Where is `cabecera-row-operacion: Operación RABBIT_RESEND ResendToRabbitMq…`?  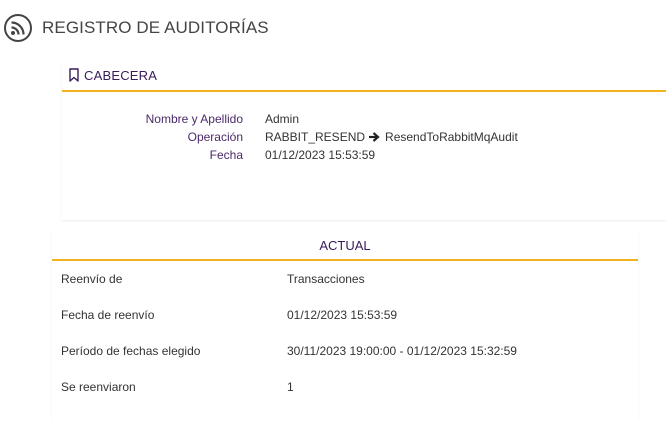
cabecera-row-operacion: Operación RABBIT_RESEND ResendToRabbitMq… is located at coordinates (364, 137).